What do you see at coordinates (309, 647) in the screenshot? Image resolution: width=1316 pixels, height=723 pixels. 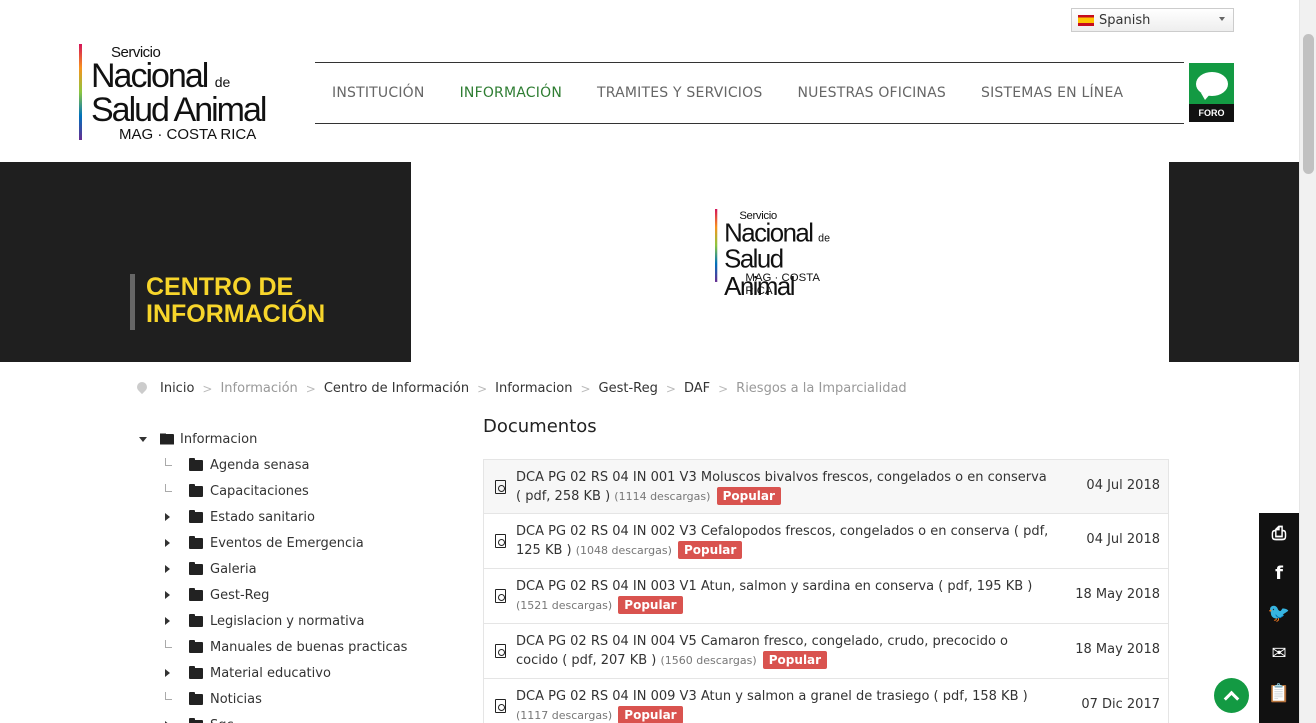 I see `tree-item-label: Manuales de buenas practicas` at bounding box center [309, 647].